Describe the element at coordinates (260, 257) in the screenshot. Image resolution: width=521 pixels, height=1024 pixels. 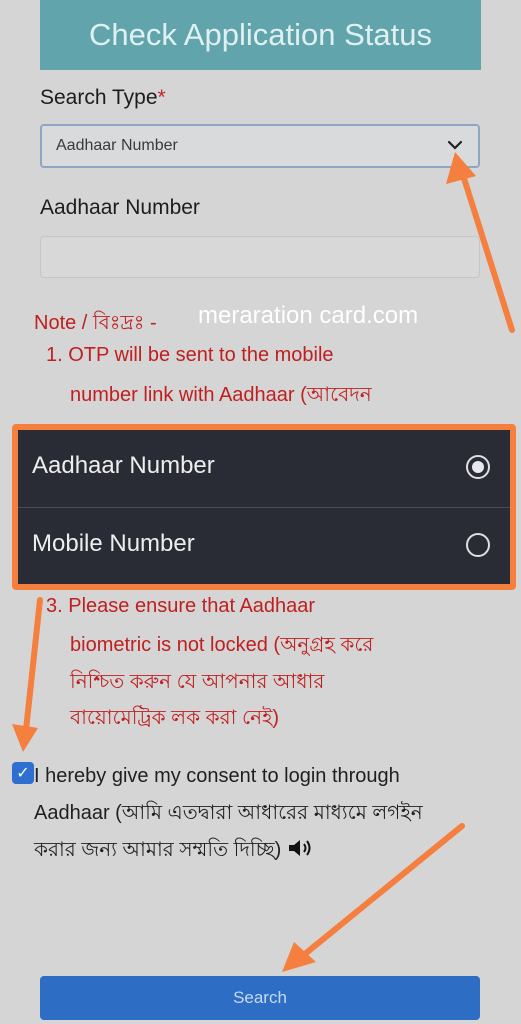
I see `aadhaar-number-input` at that location.